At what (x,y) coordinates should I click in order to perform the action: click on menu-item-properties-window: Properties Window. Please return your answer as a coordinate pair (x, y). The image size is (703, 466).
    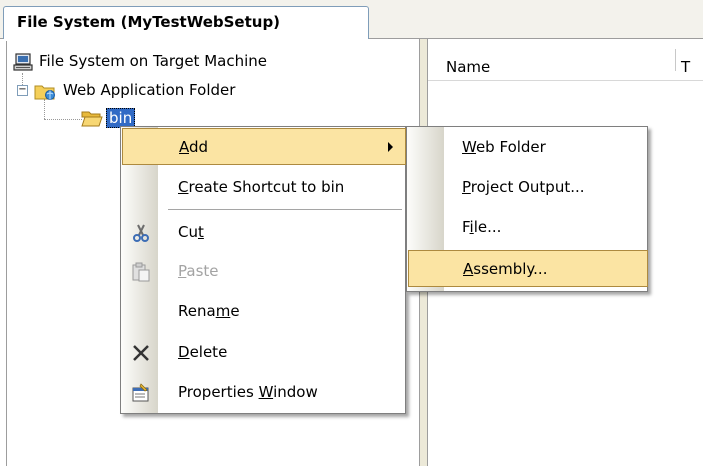
    Looking at the image, I should click on (264, 392).